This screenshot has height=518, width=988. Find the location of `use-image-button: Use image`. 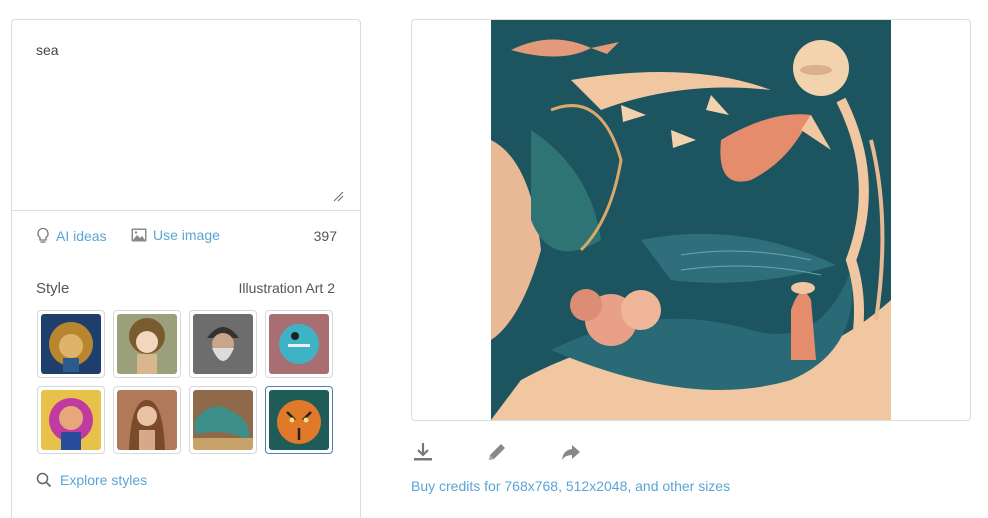

use-image-button: Use image is located at coordinates (175, 235).